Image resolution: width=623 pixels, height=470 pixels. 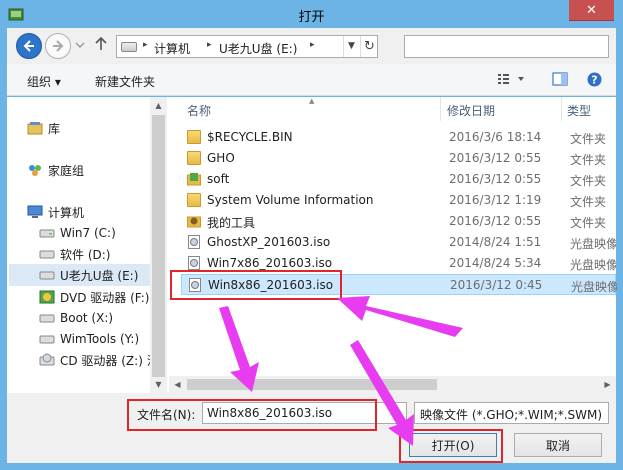 What do you see at coordinates (166, 415) in the screenshot?
I see `filename-label: 文件名(N):` at bounding box center [166, 415].